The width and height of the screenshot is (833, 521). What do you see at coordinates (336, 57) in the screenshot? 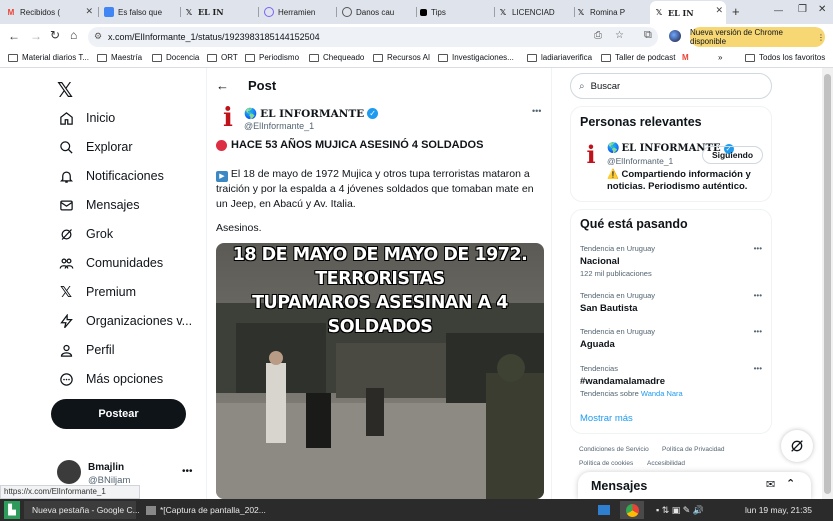
I see `bookmark-chequeado: Chequeado` at bounding box center [336, 57].